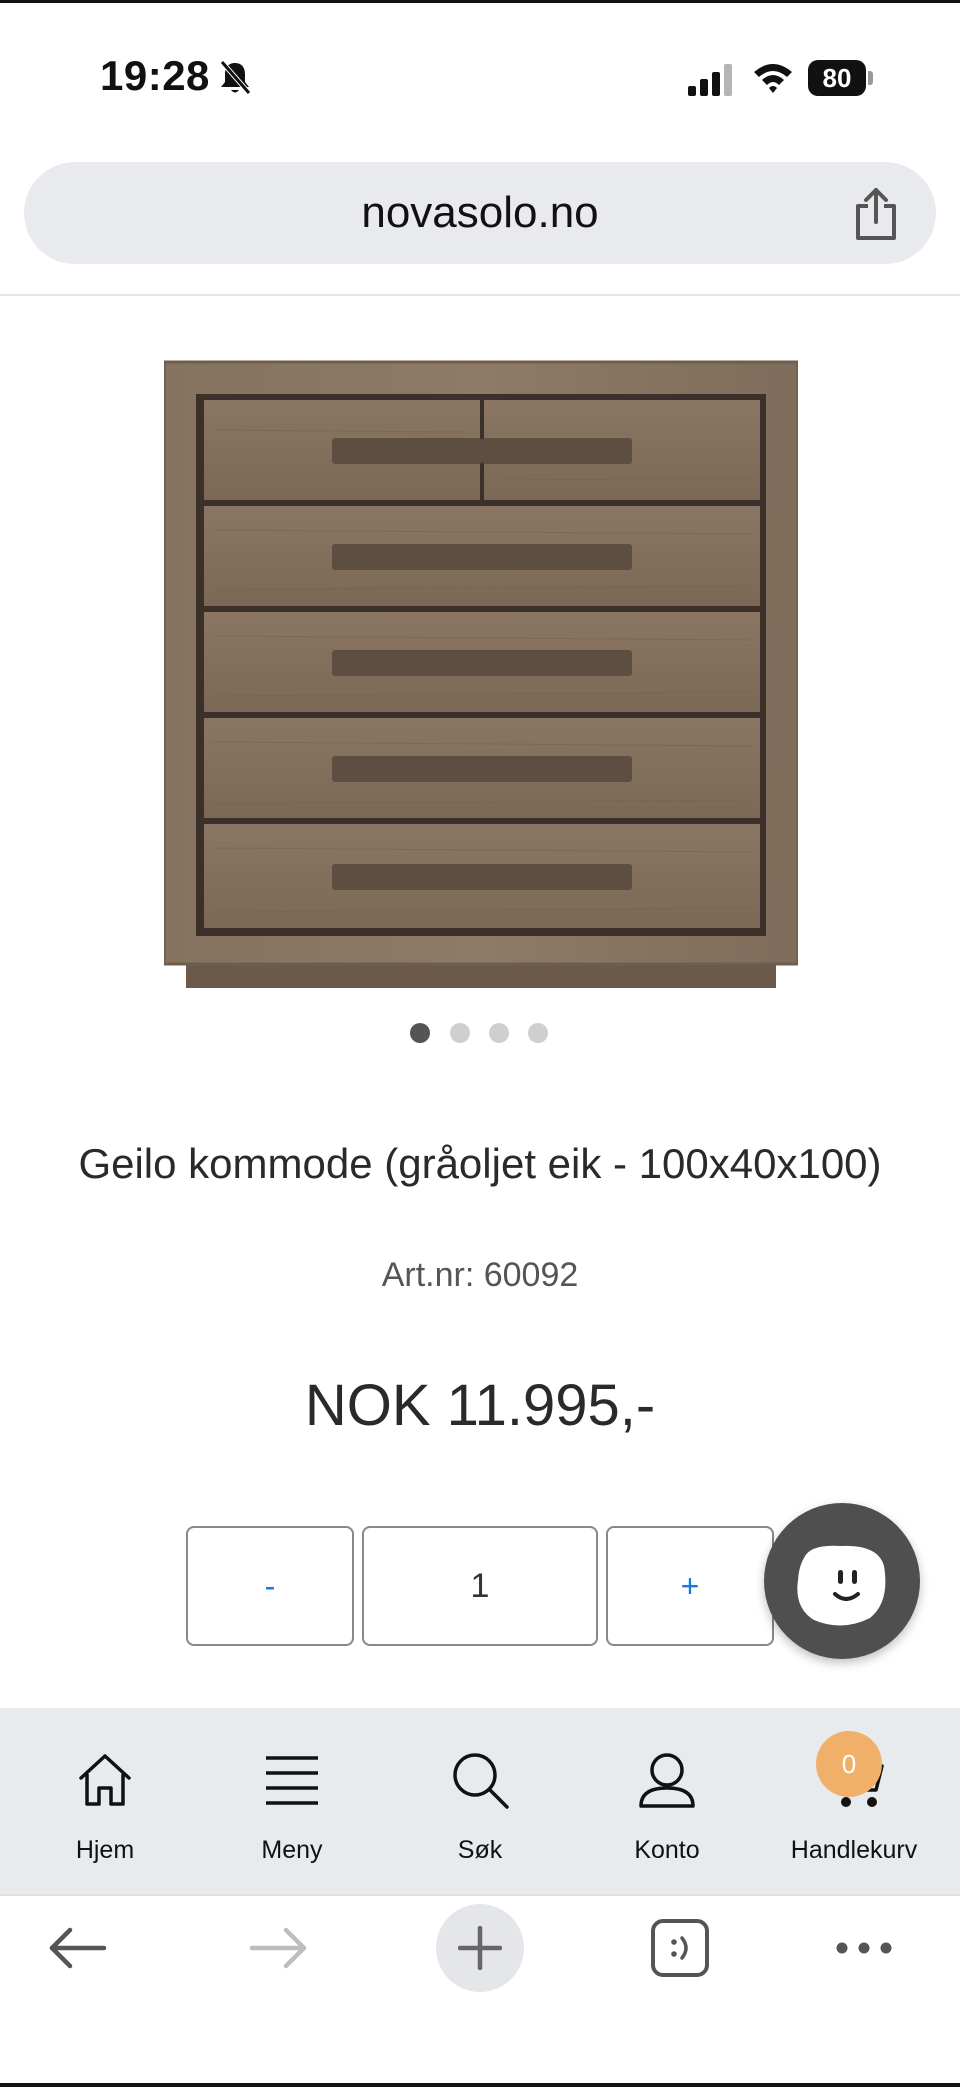 The height and width of the screenshot is (2087, 960). Describe the element at coordinates (854, 1850) in the screenshot. I see `nav-label-cart: Handlekurv` at that location.